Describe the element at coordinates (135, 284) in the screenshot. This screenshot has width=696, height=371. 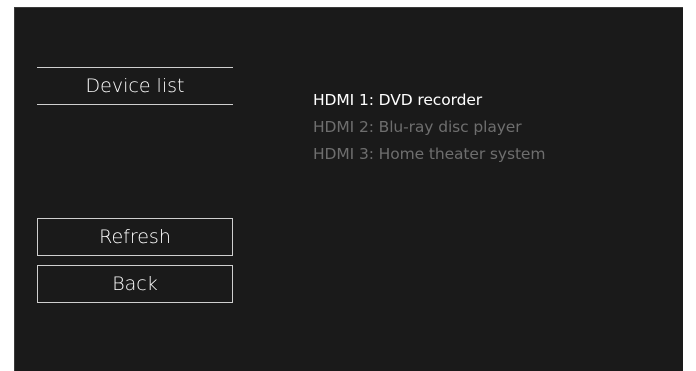
I see `back-button: Back` at that location.